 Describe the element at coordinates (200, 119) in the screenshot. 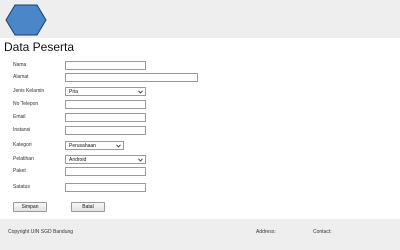

I see `form-row-email: Email` at that location.